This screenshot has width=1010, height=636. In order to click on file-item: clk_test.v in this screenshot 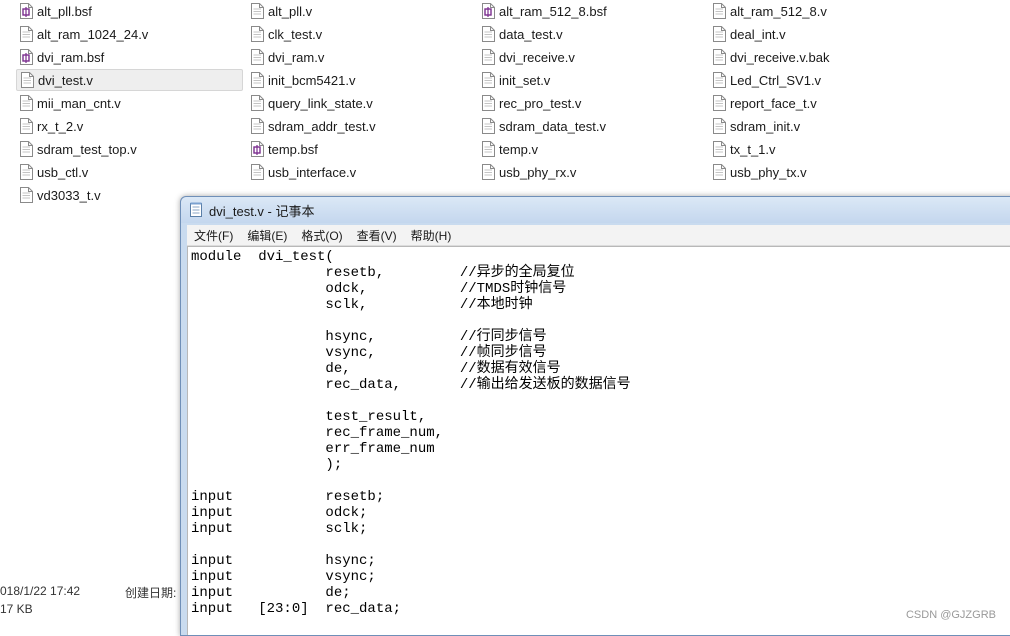, I will do `click(284, 34)`.